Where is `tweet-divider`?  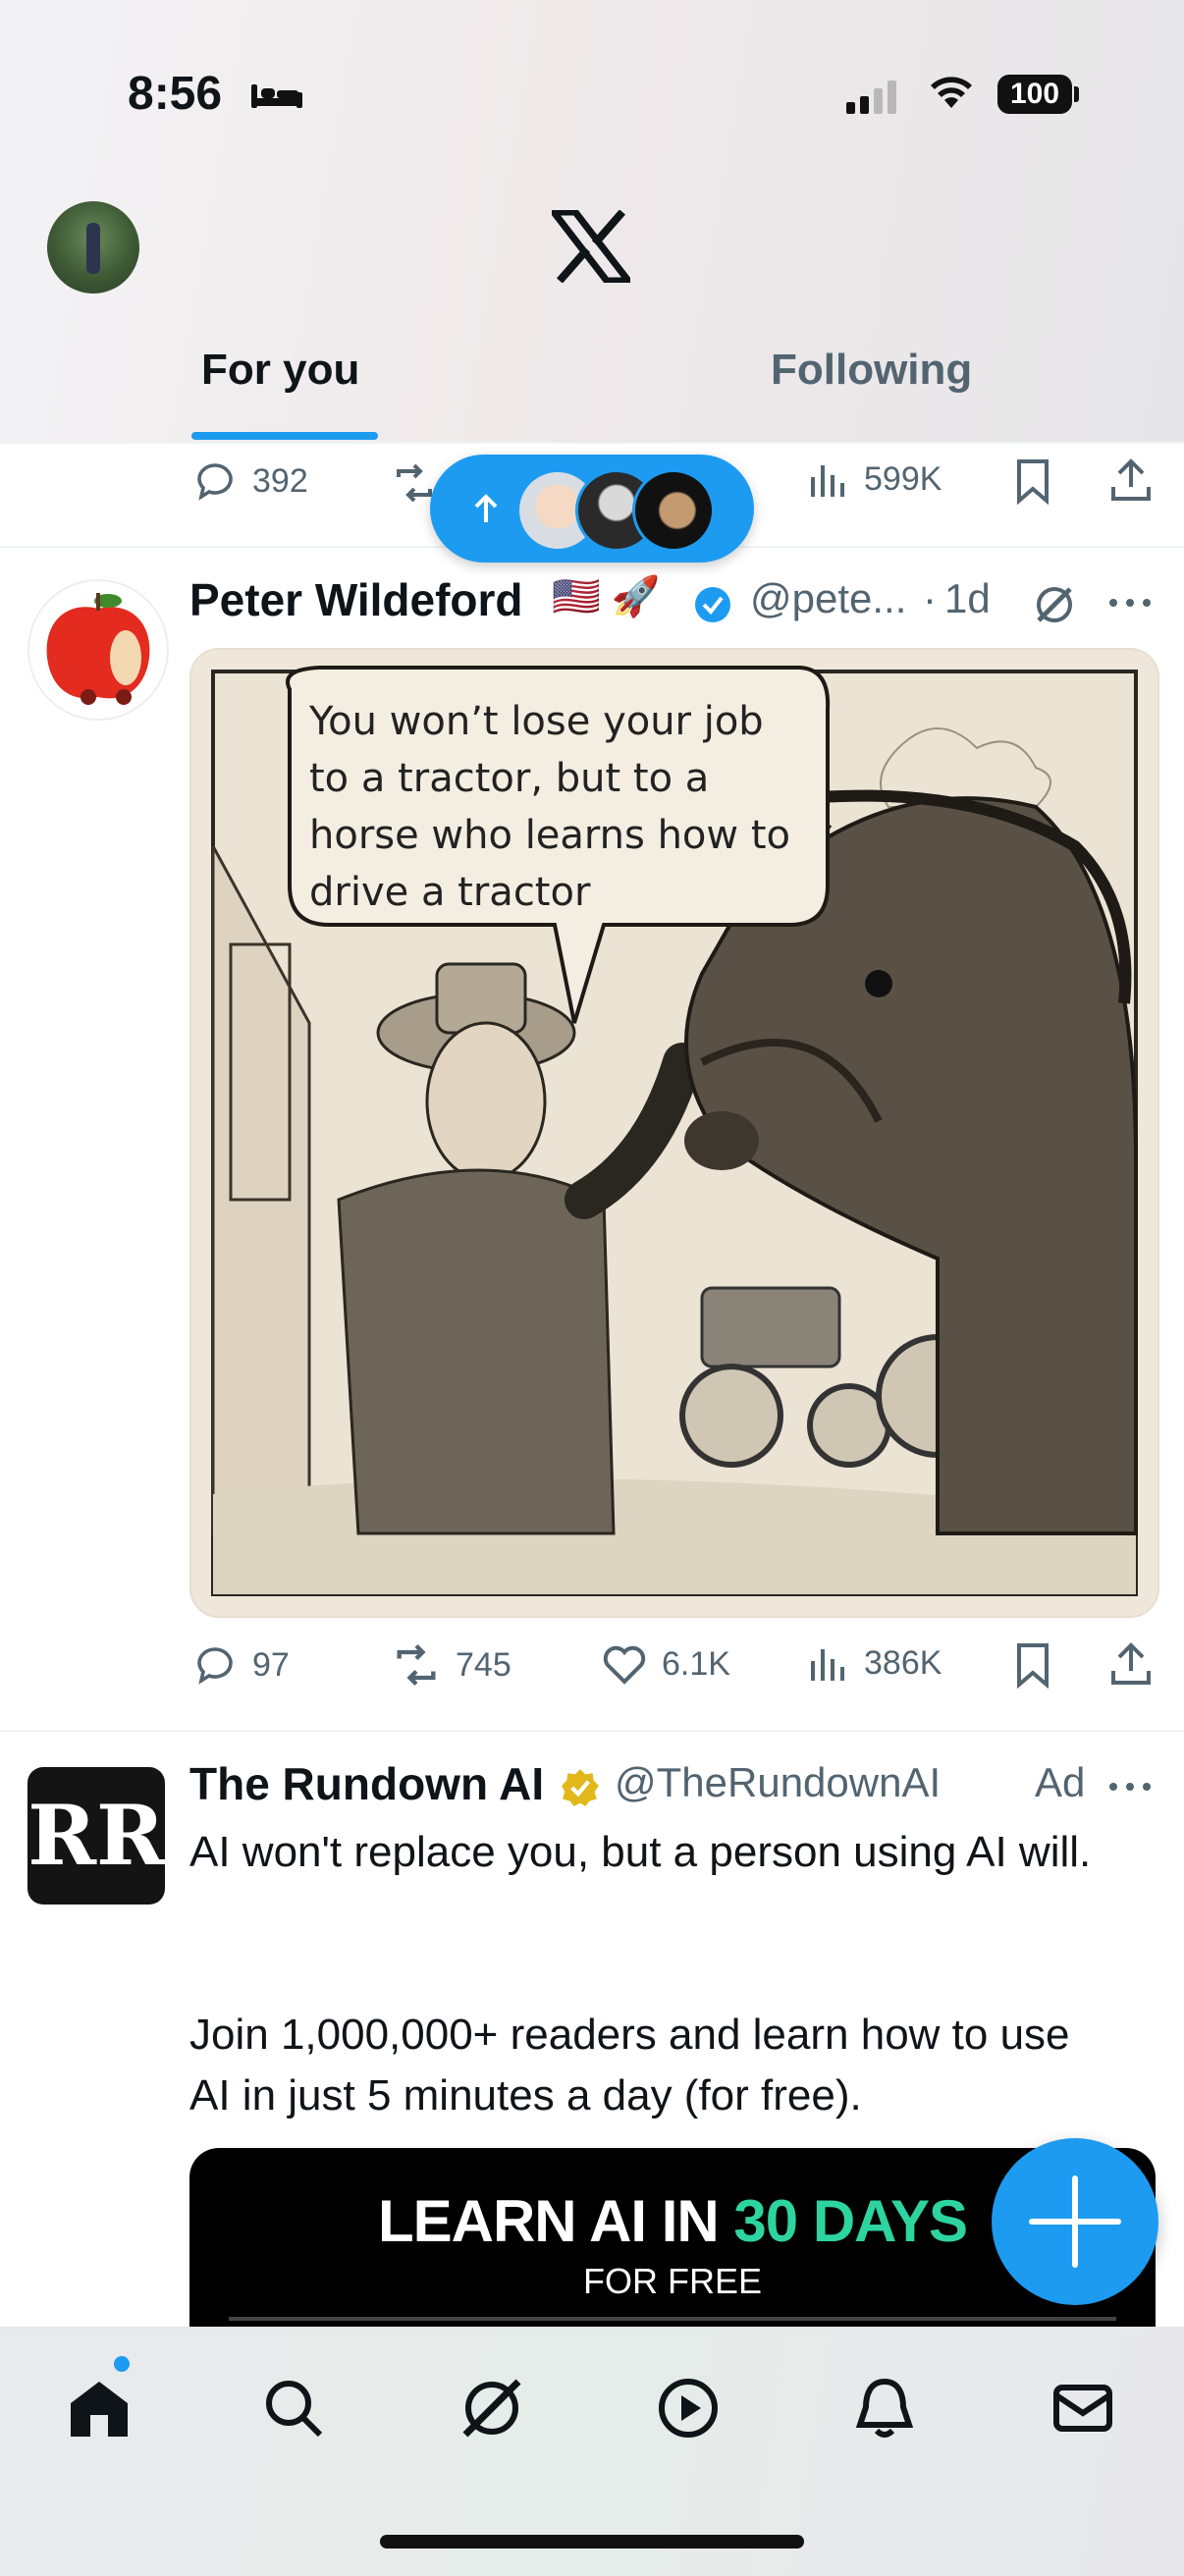 tweet-divider is located at coordinates (592, 1731).